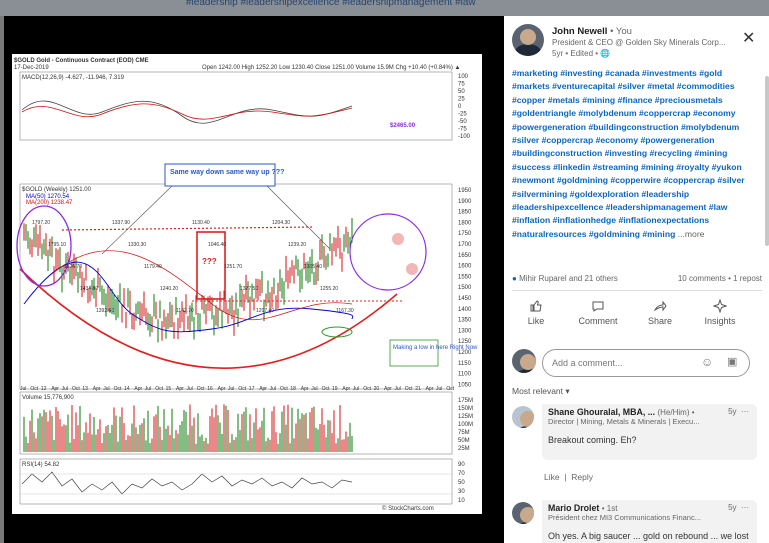 This screenshot has height=543, width=769. Describe the element at coordinates (691, 234) in the screenshot. I see `see-more-link: ...more` at that location.